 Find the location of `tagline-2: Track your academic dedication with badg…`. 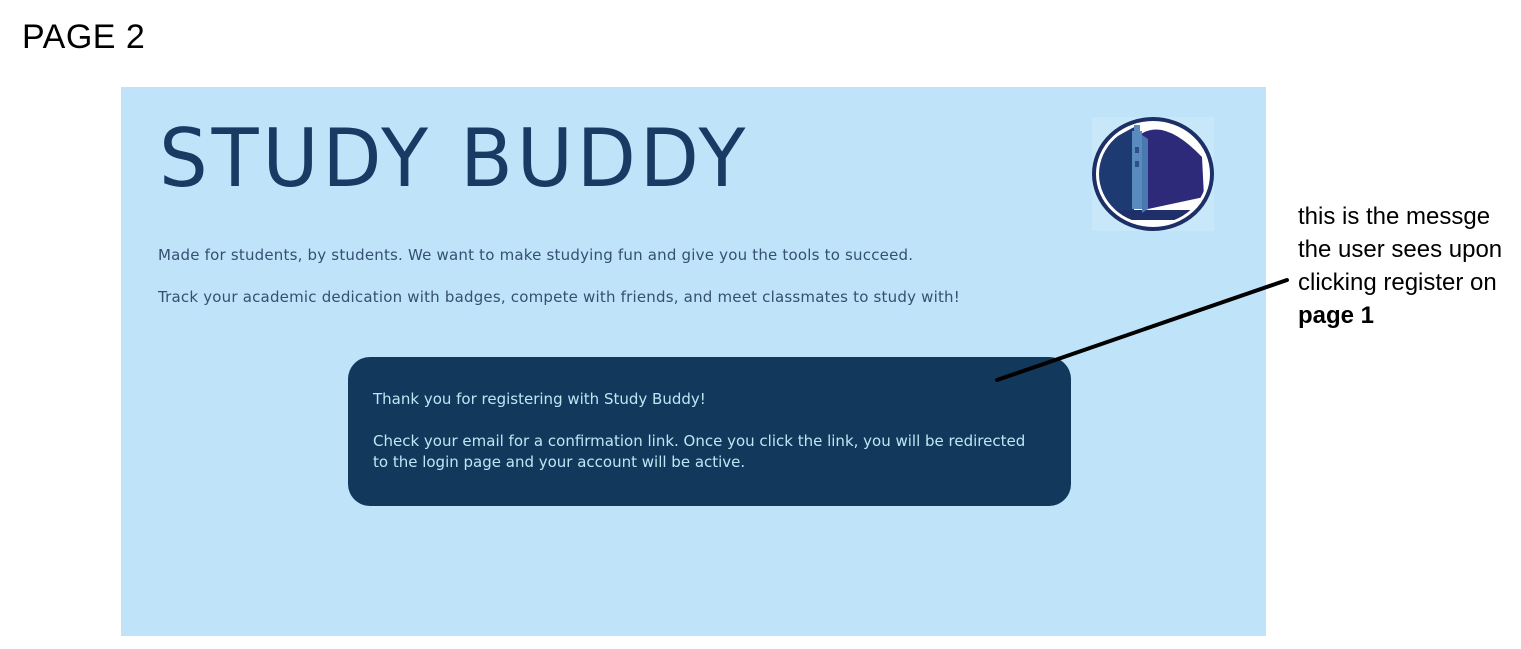

tagline-2: Track your academic dedication with badg… is located at coordinates (559, 297).